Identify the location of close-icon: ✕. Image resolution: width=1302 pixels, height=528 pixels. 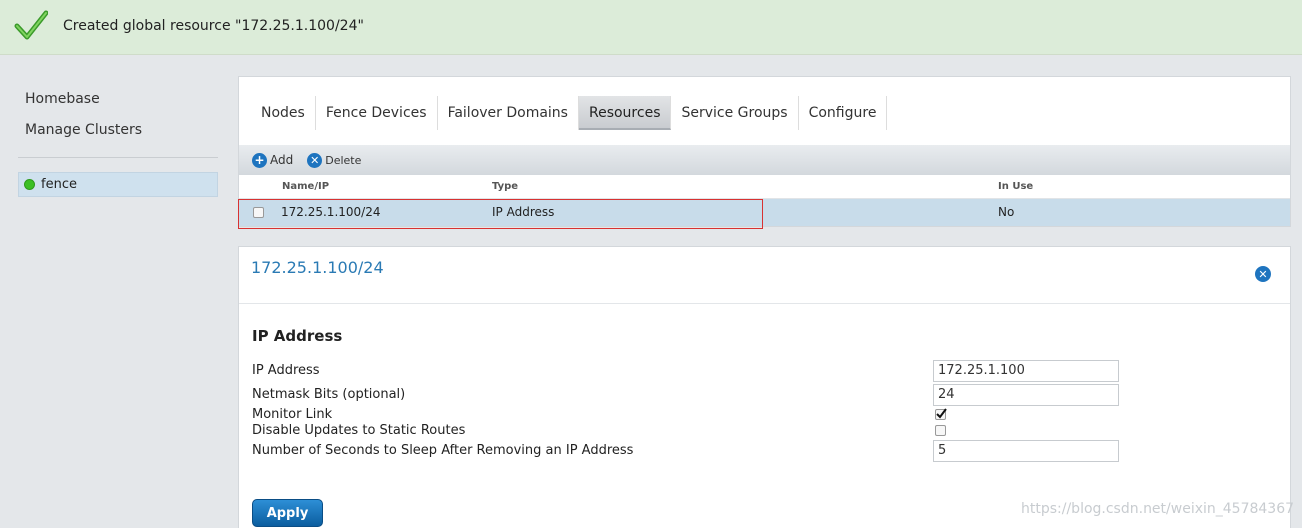
(1263, 274).